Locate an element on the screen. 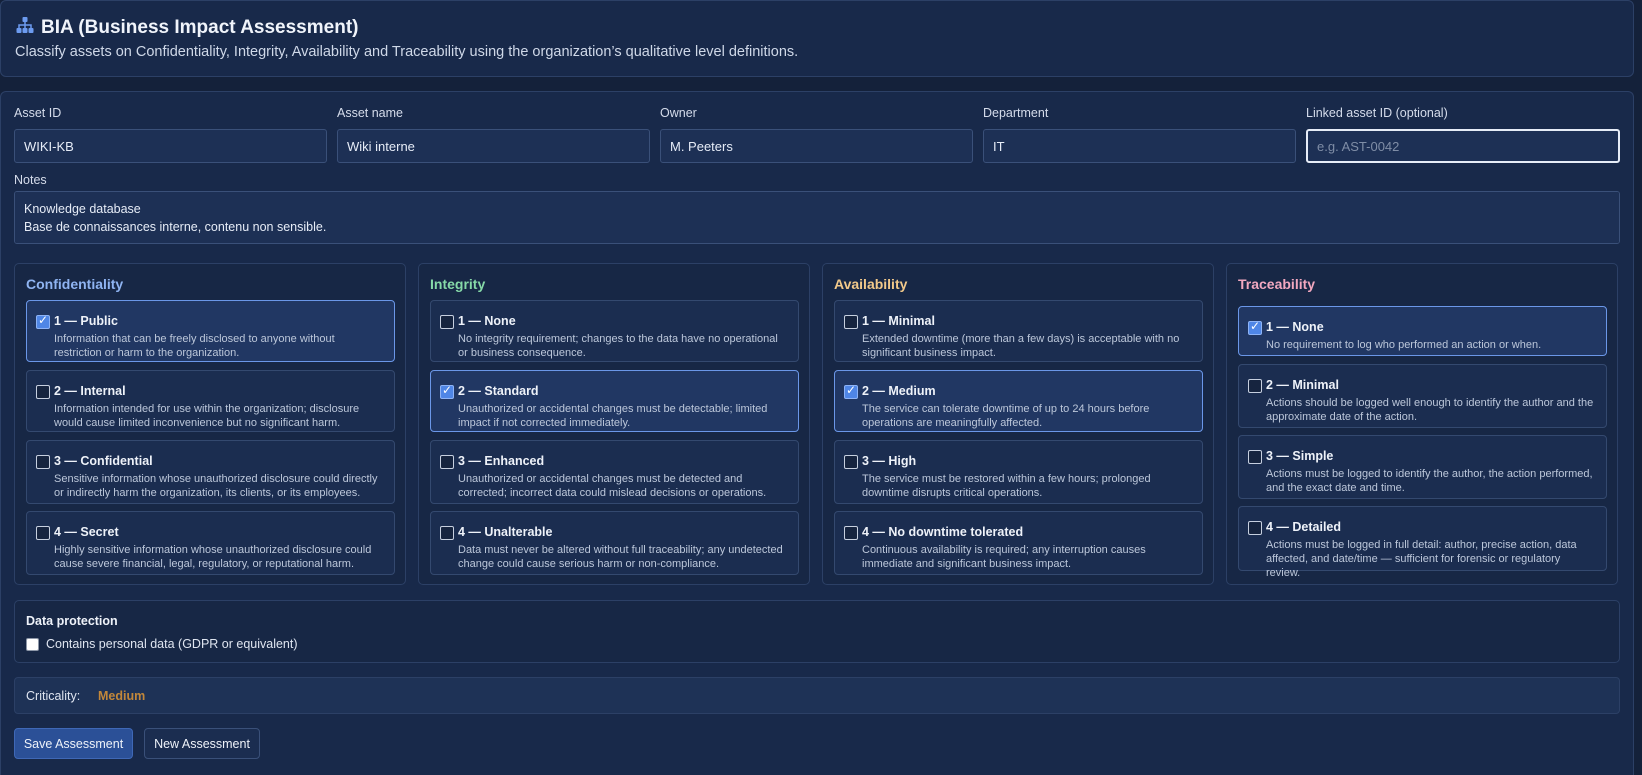  asset-id-label: Asset ID is located at coordinates (38, 113).